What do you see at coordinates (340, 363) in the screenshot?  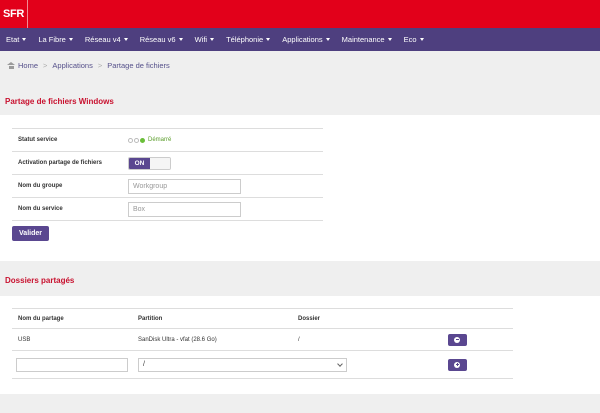 I see `chevron-down-icon` at bounding box center [340, 363].